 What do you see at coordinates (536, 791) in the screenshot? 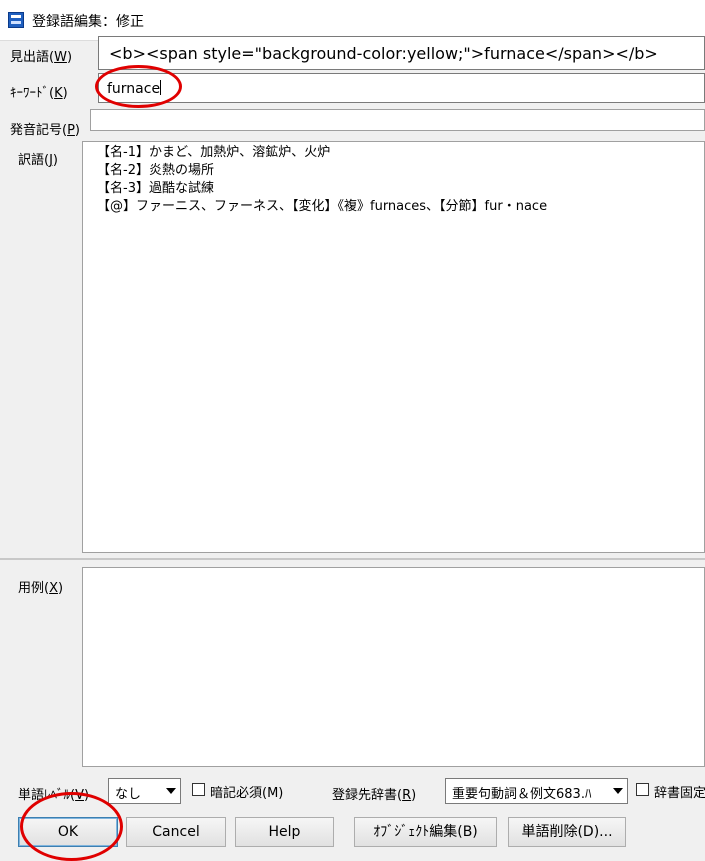
I see `target-dictionary-select: 重要句動詞＆例文683.ﾊ` at bounding box center [536, 791].